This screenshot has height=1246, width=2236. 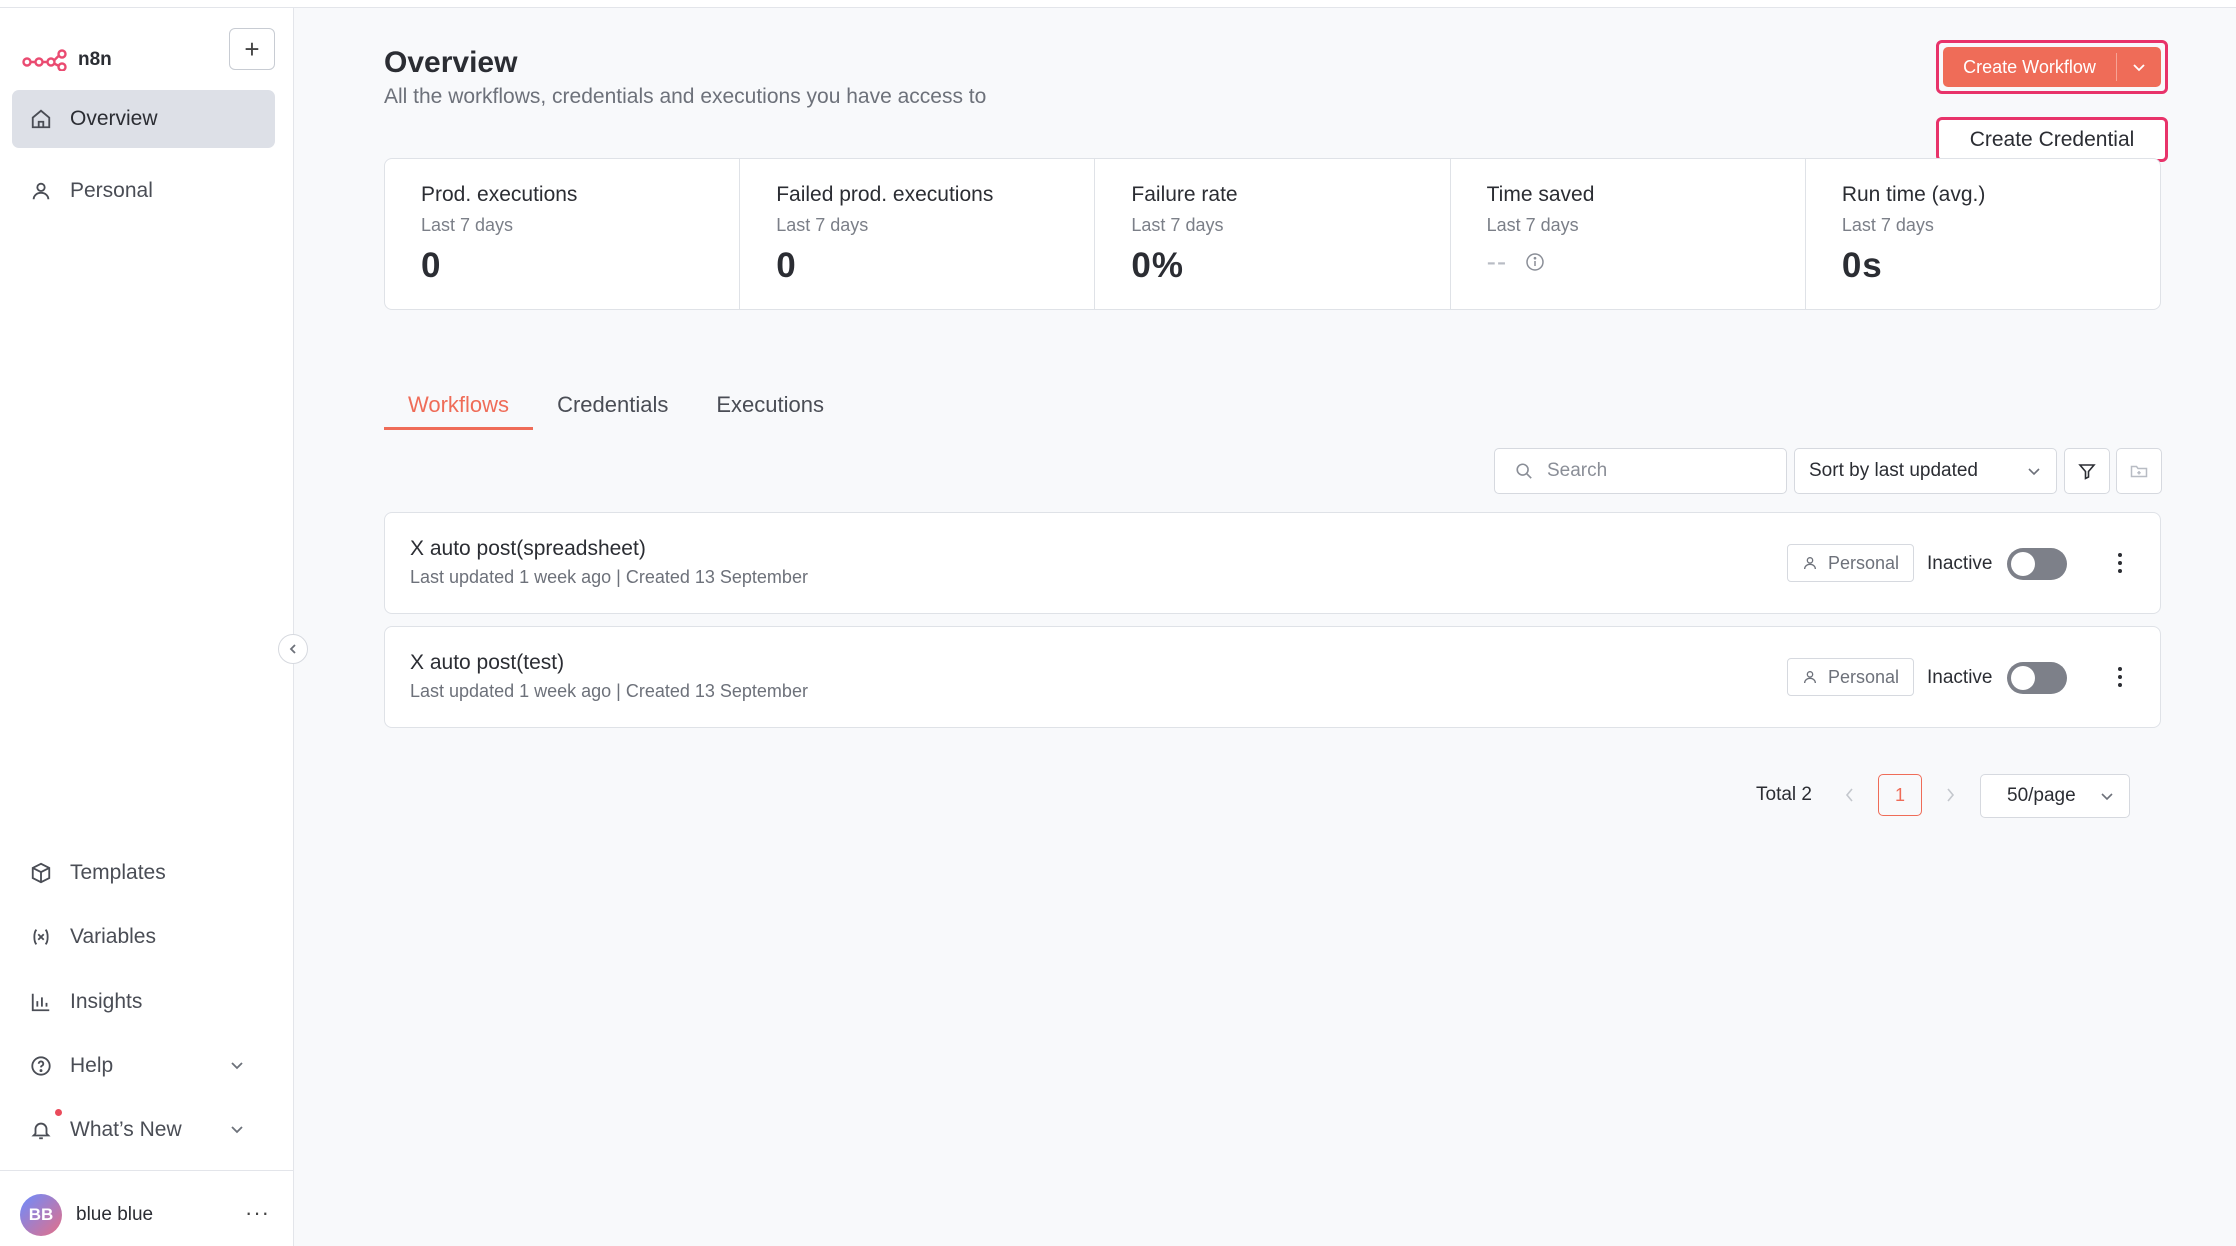 I want to click on bell-icon, so click(x=41, y=1131).